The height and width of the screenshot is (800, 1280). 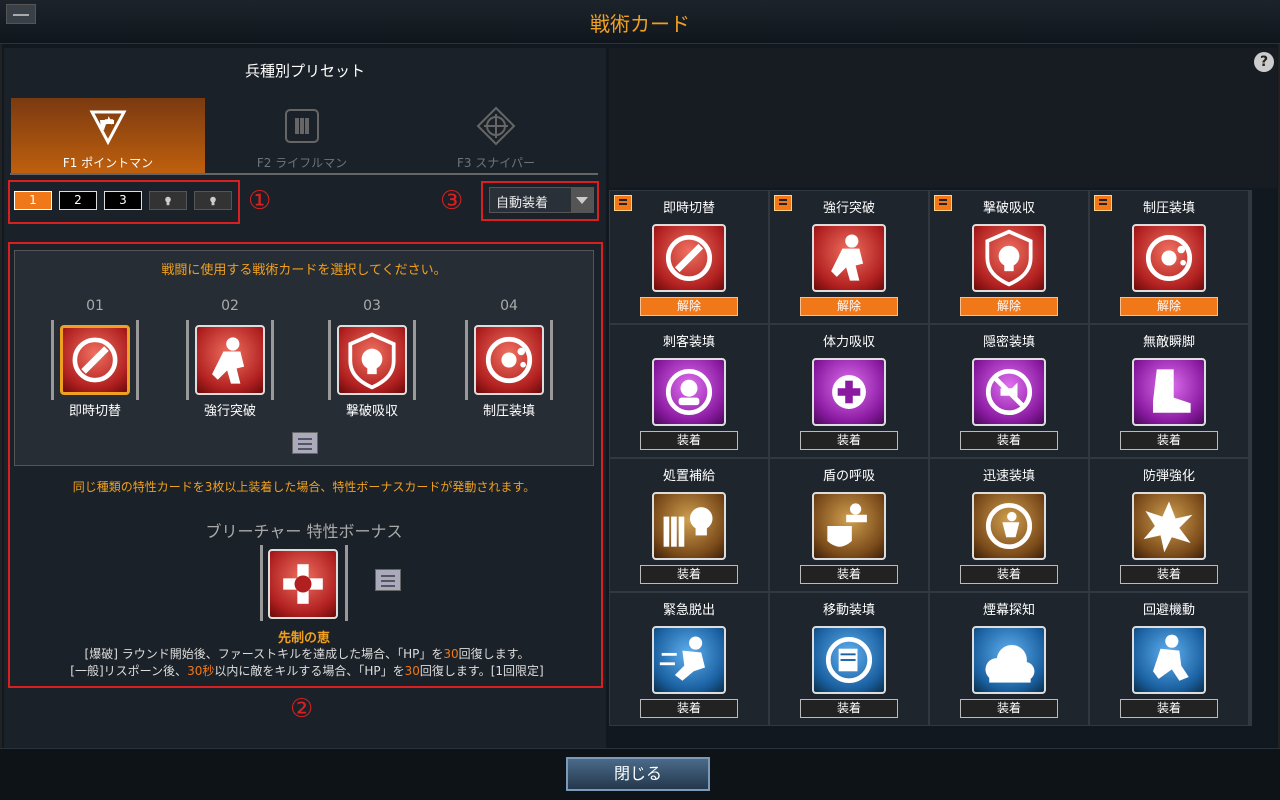 I want to click on preset-slot-2: 2, so click(x=78, y=200).